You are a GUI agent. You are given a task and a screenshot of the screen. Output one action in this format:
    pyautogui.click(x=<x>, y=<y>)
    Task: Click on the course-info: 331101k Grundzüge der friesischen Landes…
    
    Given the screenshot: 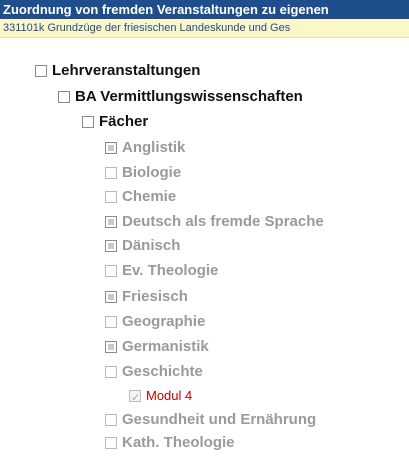 What is the action you would take?
    pyautogui.click(x=204, y=28)
    